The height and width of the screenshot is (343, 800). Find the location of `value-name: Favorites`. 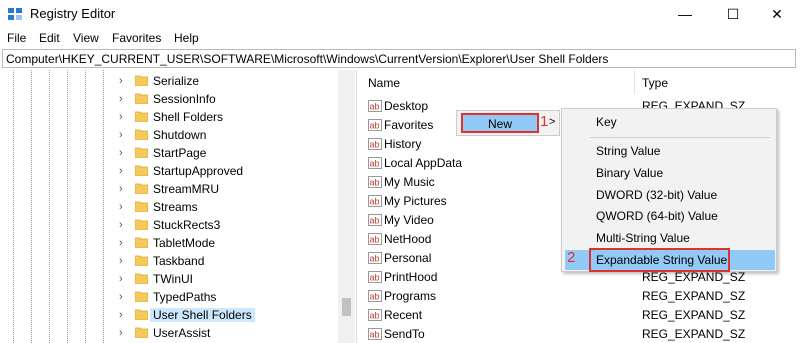

value-name: Favorites is located at coordinates (409, 125).